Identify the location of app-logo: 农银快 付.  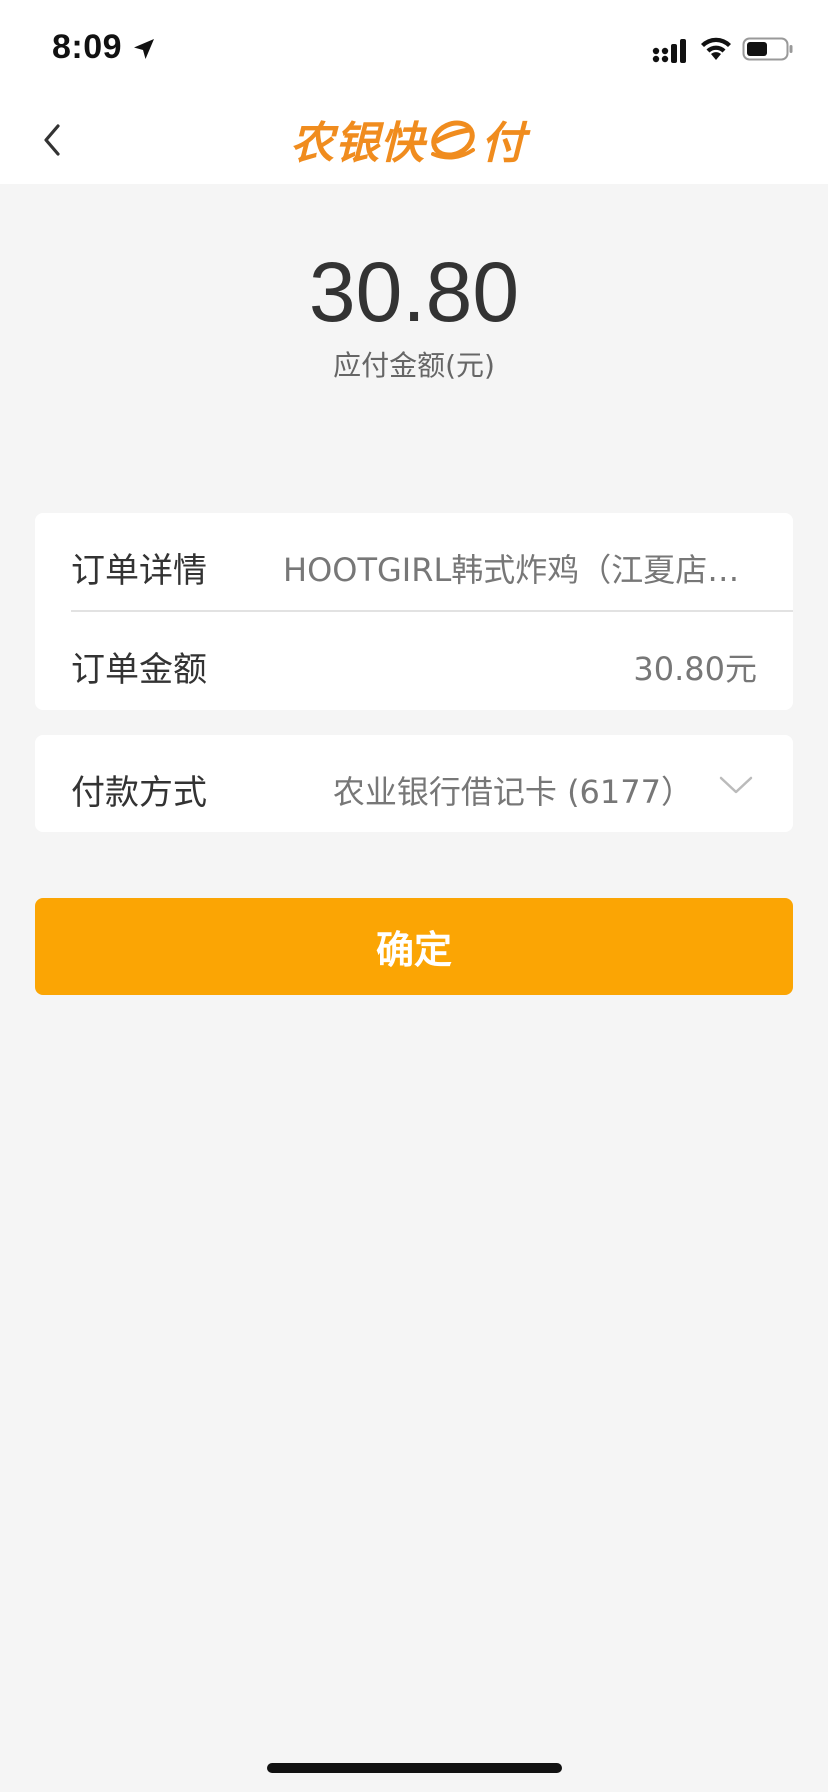
(408, 139).